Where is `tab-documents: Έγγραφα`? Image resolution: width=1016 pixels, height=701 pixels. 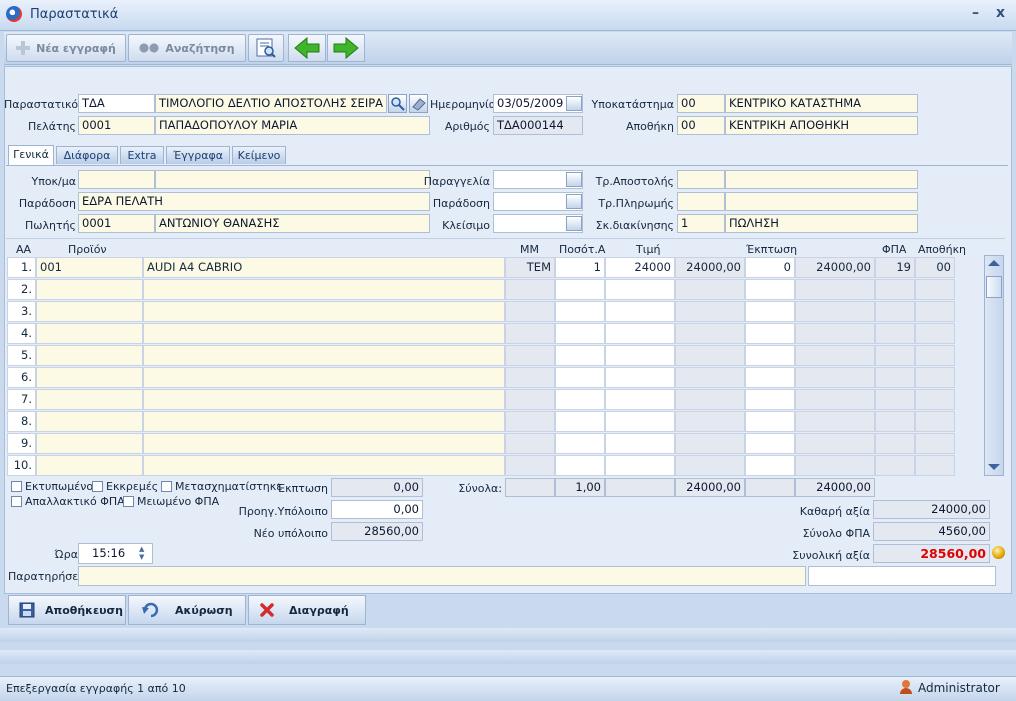
tab-documents: Έγγραφα is located at coordinates (198, 155).